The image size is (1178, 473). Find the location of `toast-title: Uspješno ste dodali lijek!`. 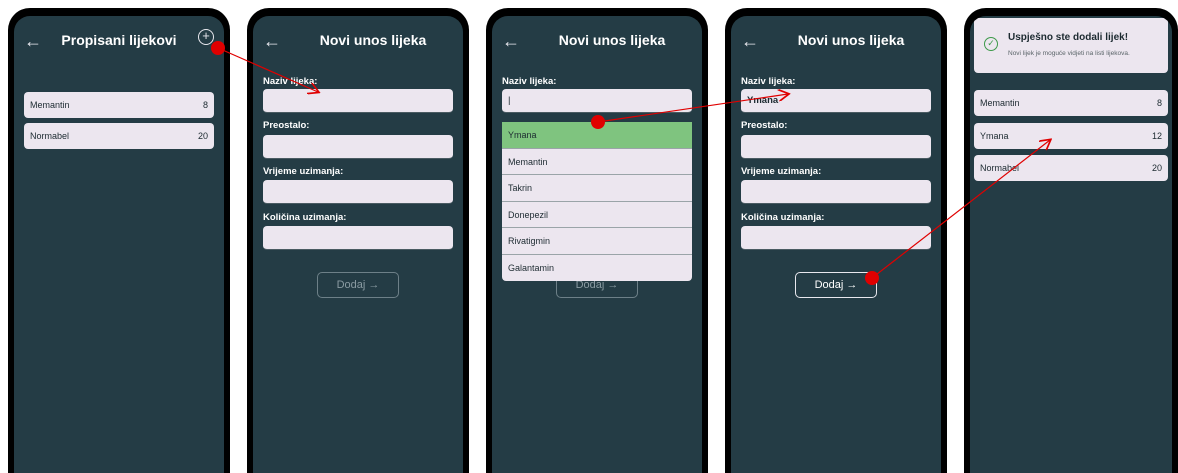

toast-title: Uspješno ste dodali lijek! is located at coordinates (1068, 37).